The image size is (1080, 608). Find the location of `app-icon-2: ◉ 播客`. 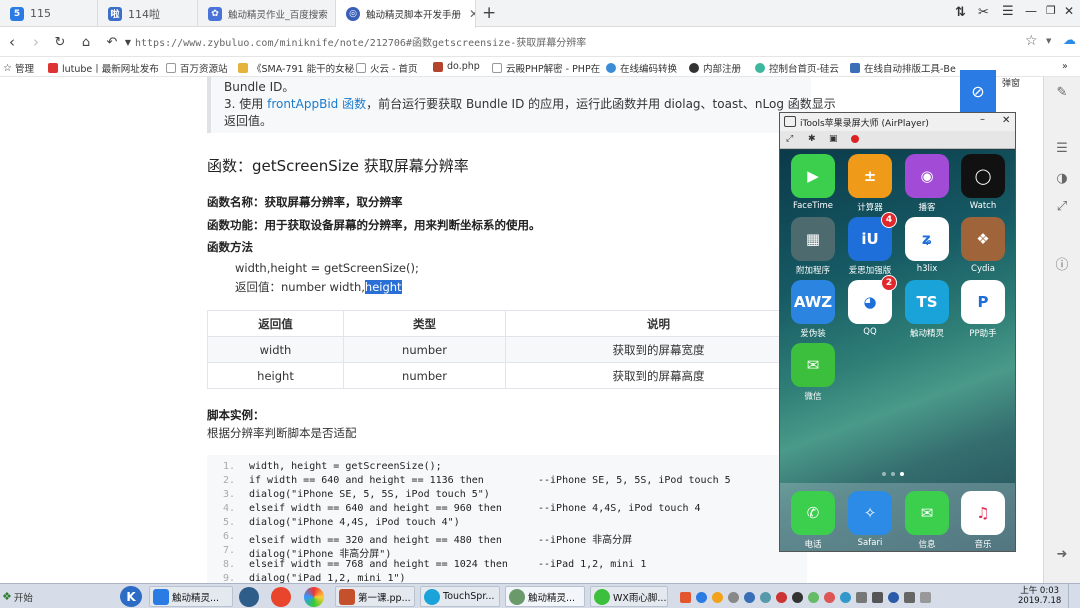

app-icon-2: ◉ 播客 is located at coordinates (927, 183).